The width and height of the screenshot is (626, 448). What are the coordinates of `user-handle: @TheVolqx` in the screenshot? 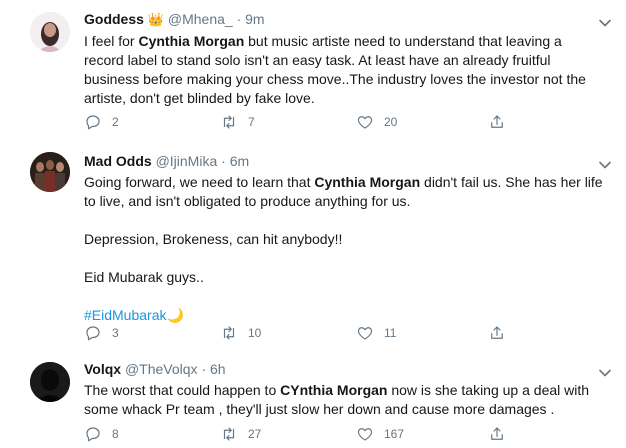 It's located at (161, 369).